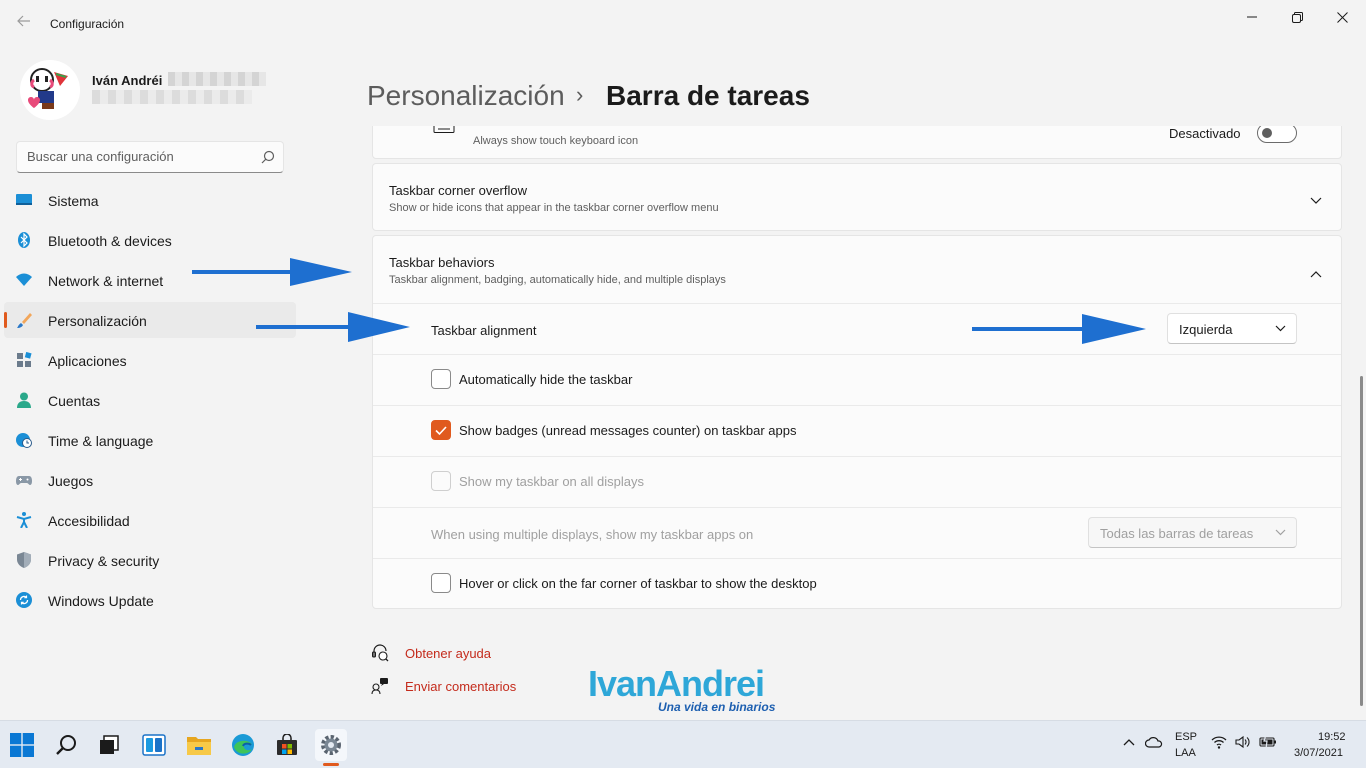 This screenshot has width=1366, height=768. Describe the element at coordinates (1243, 744) in the screenshot. I see `volume-icon` at that location.